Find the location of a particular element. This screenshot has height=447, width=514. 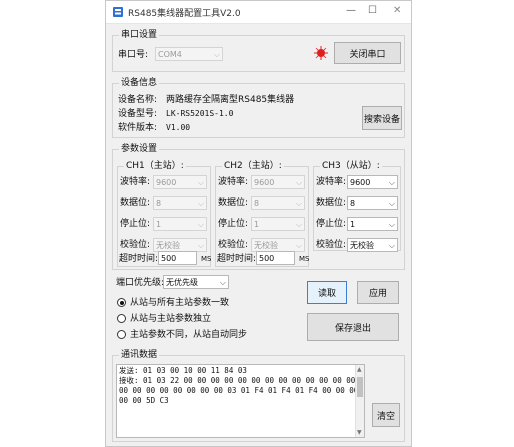

ch1-baud-select: 9600 ⌵ is located at coordinates (180, 182).